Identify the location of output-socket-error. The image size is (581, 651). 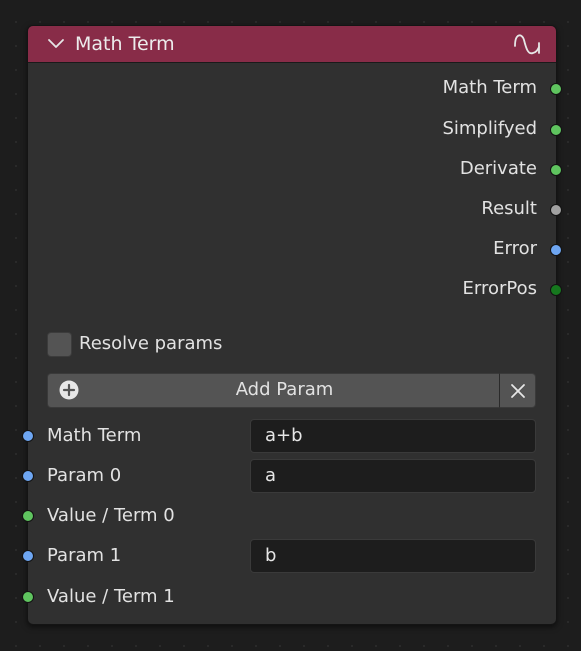
(556, 250).